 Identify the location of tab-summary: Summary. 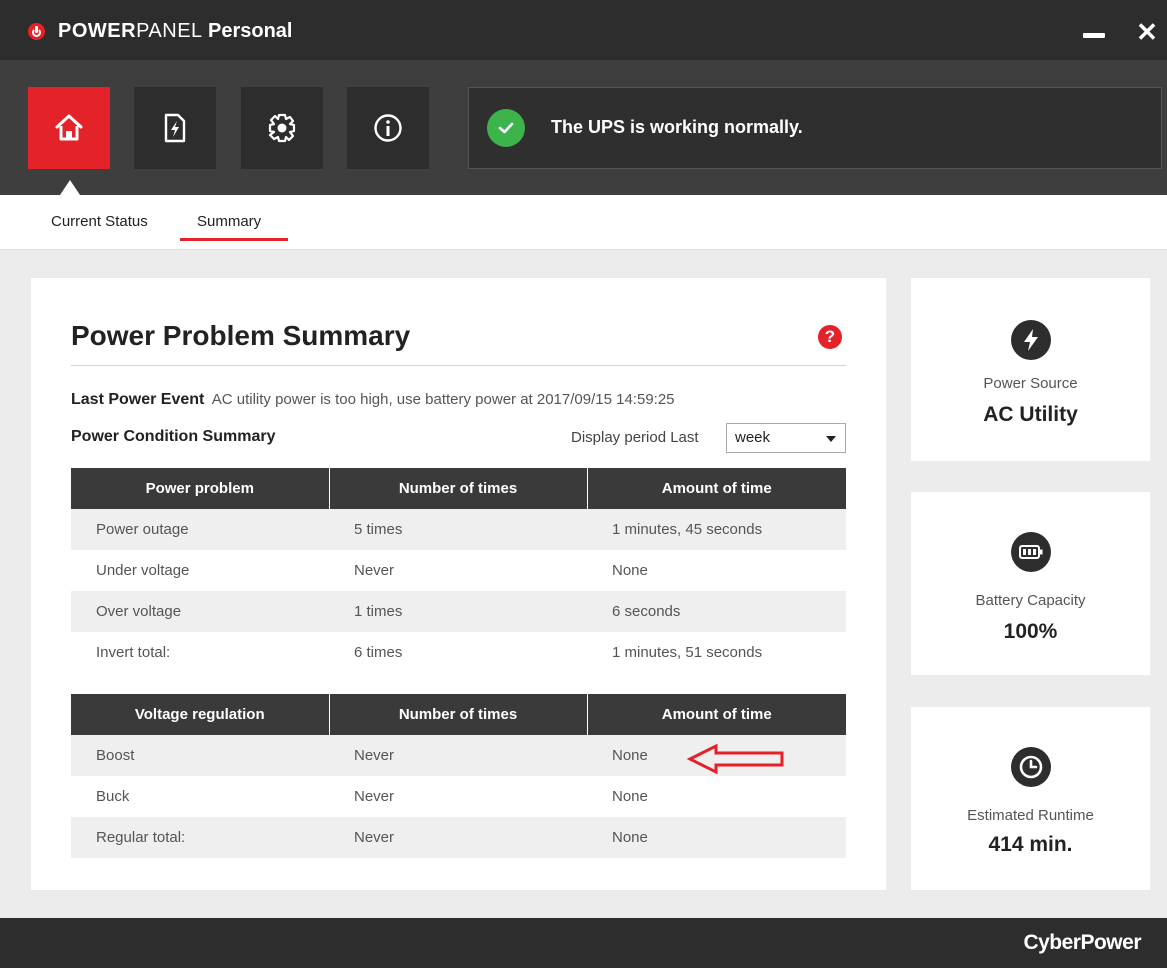
(229, 221).